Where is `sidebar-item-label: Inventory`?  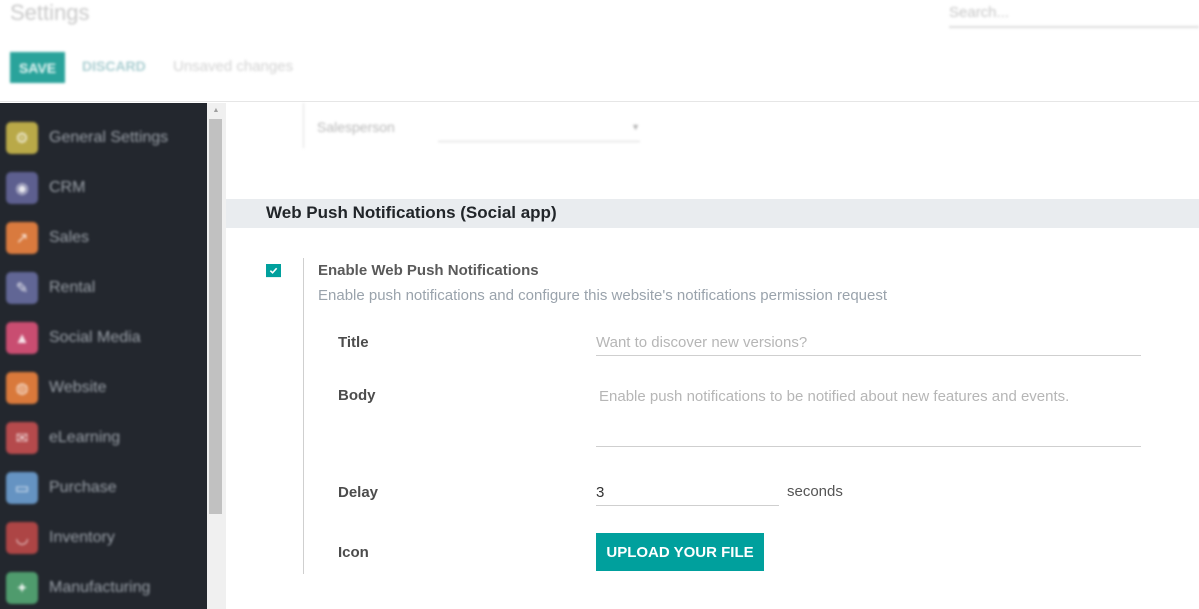 sidebar-item-label: Inventory is located at coordinates (82, 537).